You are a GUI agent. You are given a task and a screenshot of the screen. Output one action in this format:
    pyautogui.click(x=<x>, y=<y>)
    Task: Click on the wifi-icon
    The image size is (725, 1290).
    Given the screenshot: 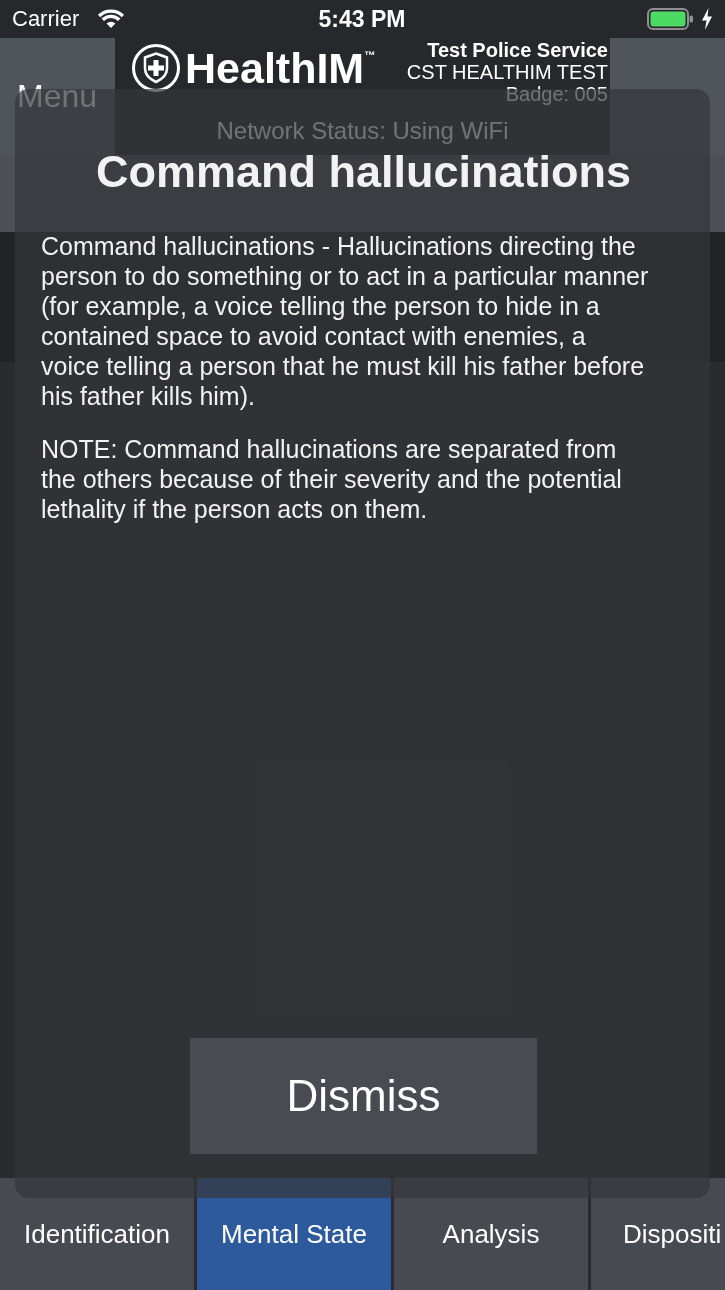 What is the action you would take?
    pyautogui.click(x=111, y=19)
    